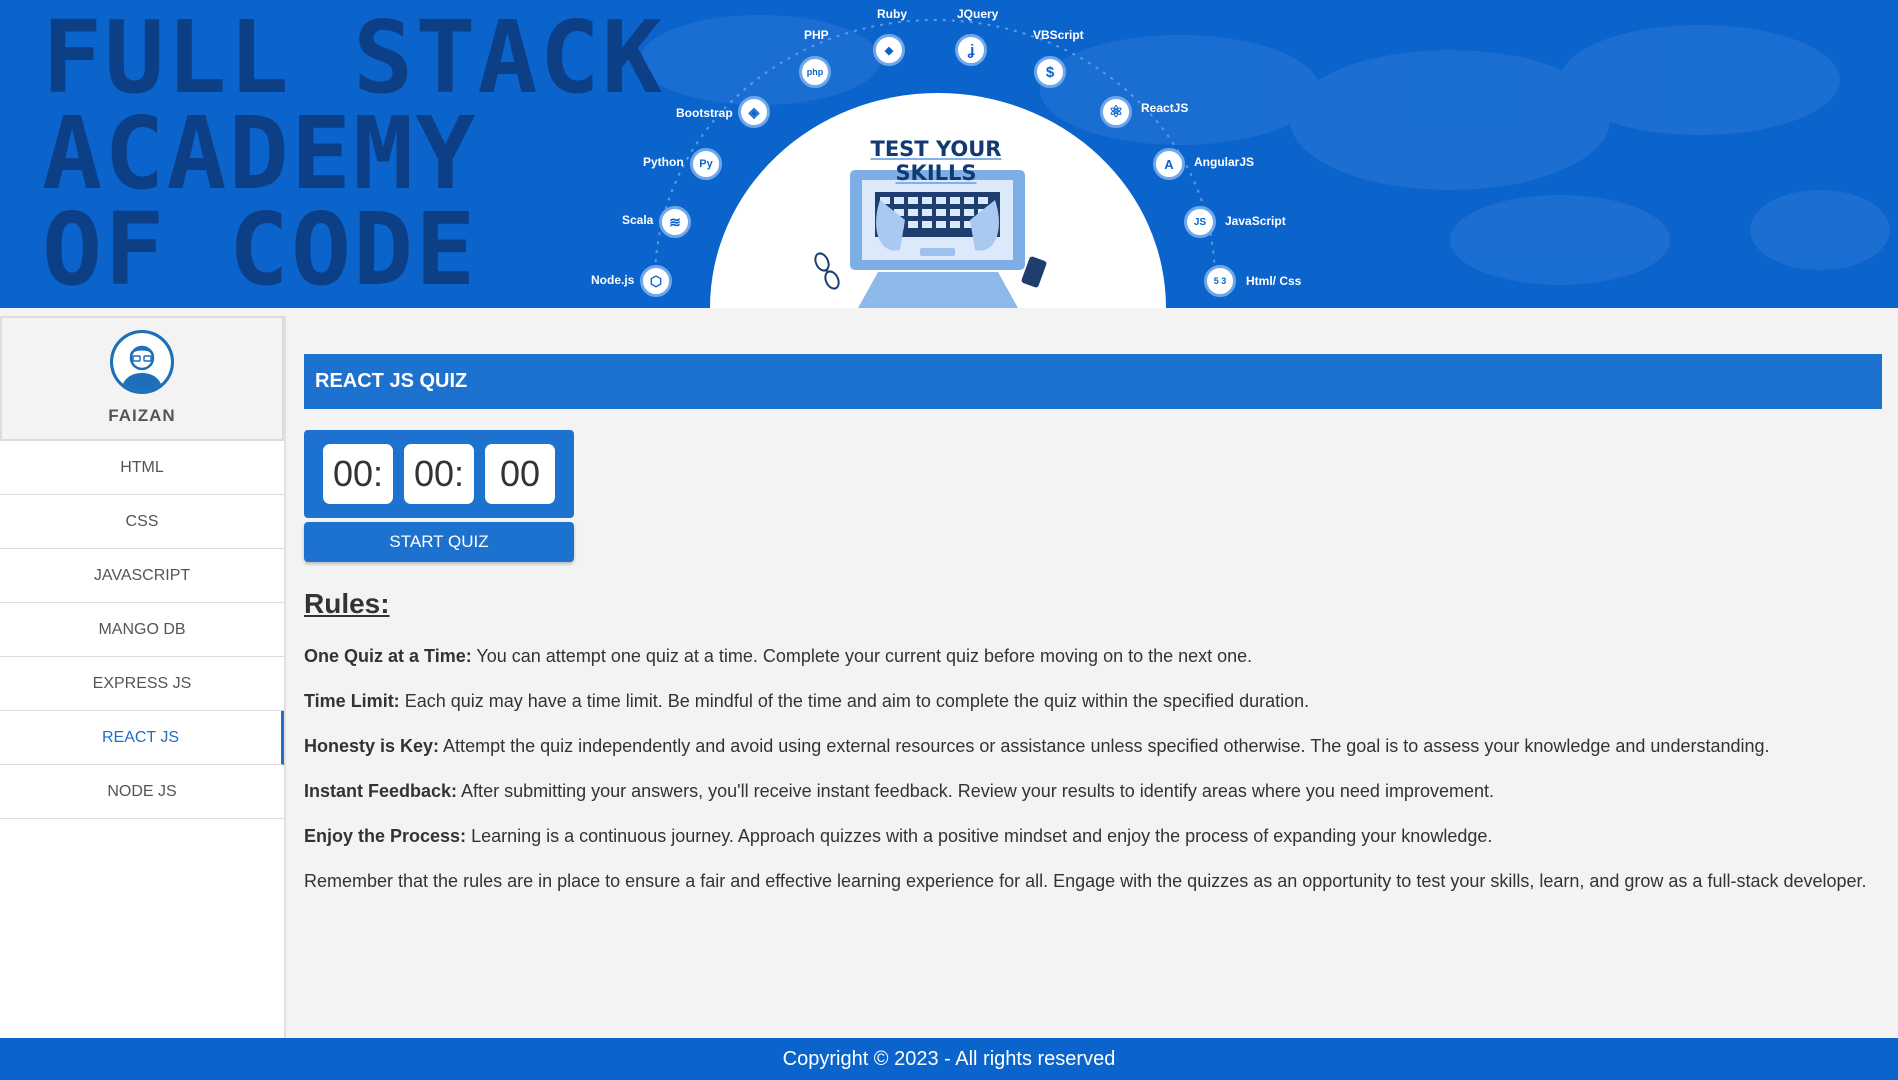  I want to click on tech-label-angularjs: AngularJS, so click(1224, 162).